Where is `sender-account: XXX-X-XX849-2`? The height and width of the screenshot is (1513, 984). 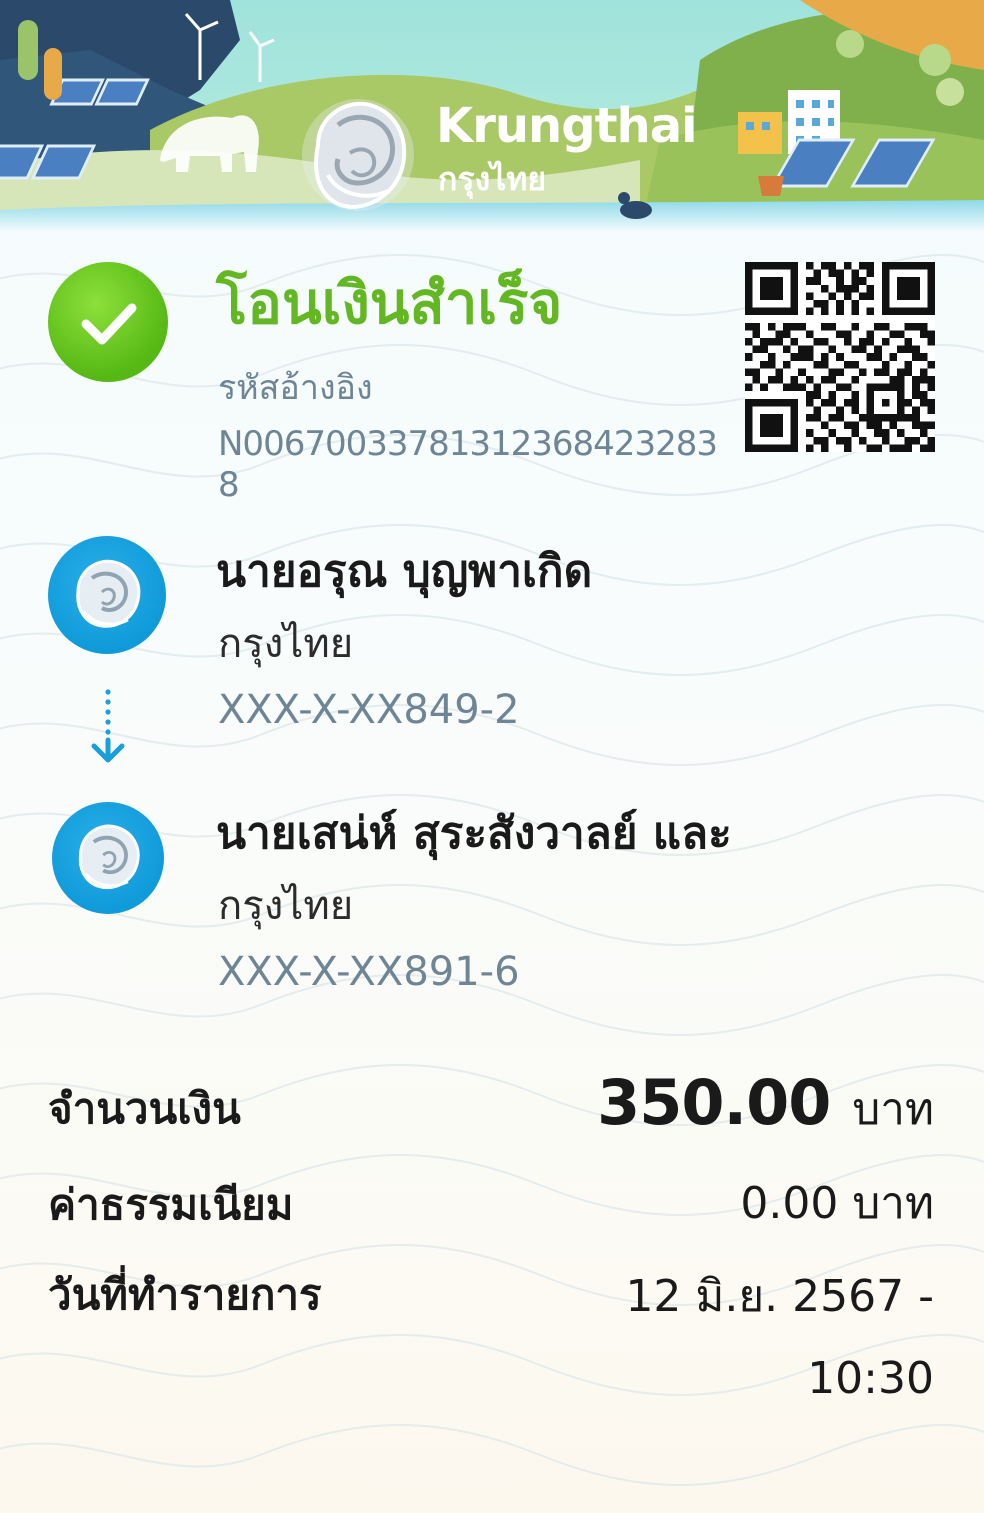
sender-account: XXX-X-XX849-2 is located at coordinates (369, 710).